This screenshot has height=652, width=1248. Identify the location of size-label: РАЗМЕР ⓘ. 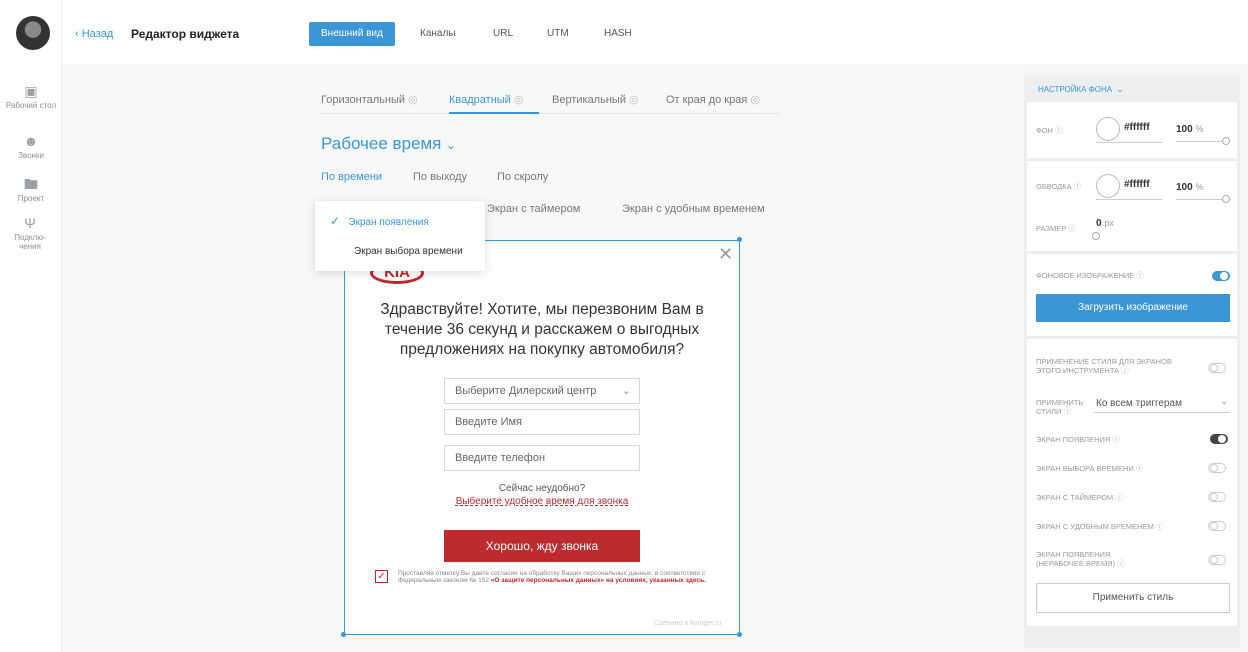
(1056, 228).